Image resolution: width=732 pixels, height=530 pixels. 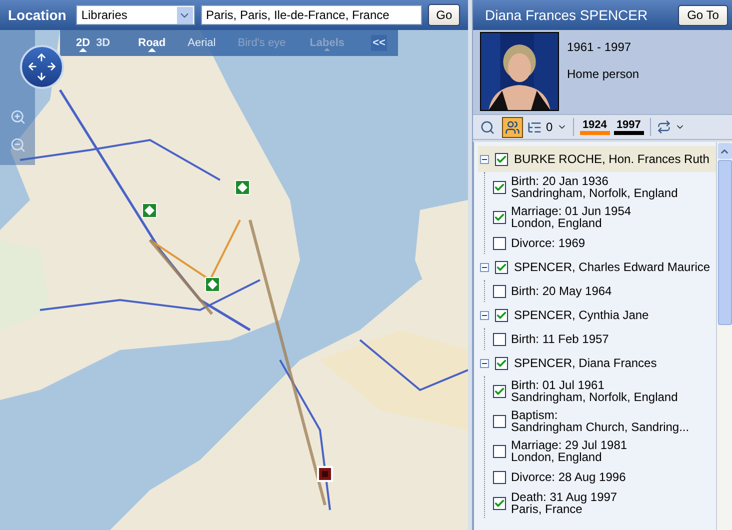 I want to click on view-mode-tab: 2D, so click(x=83, y=43).